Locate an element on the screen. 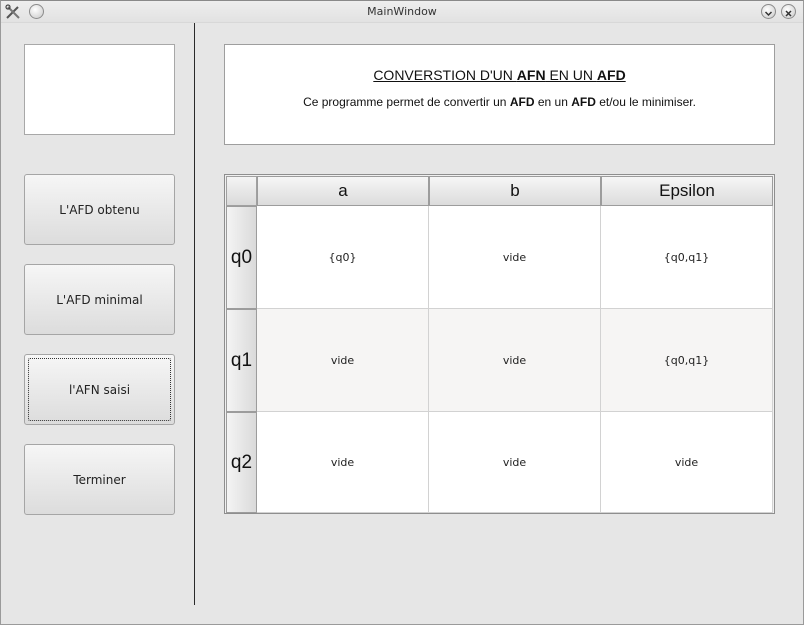 This screenshot has width=804, height=625. afd-obtained-button-label: L'AFD obtenu is located at coordinates (99, 209).